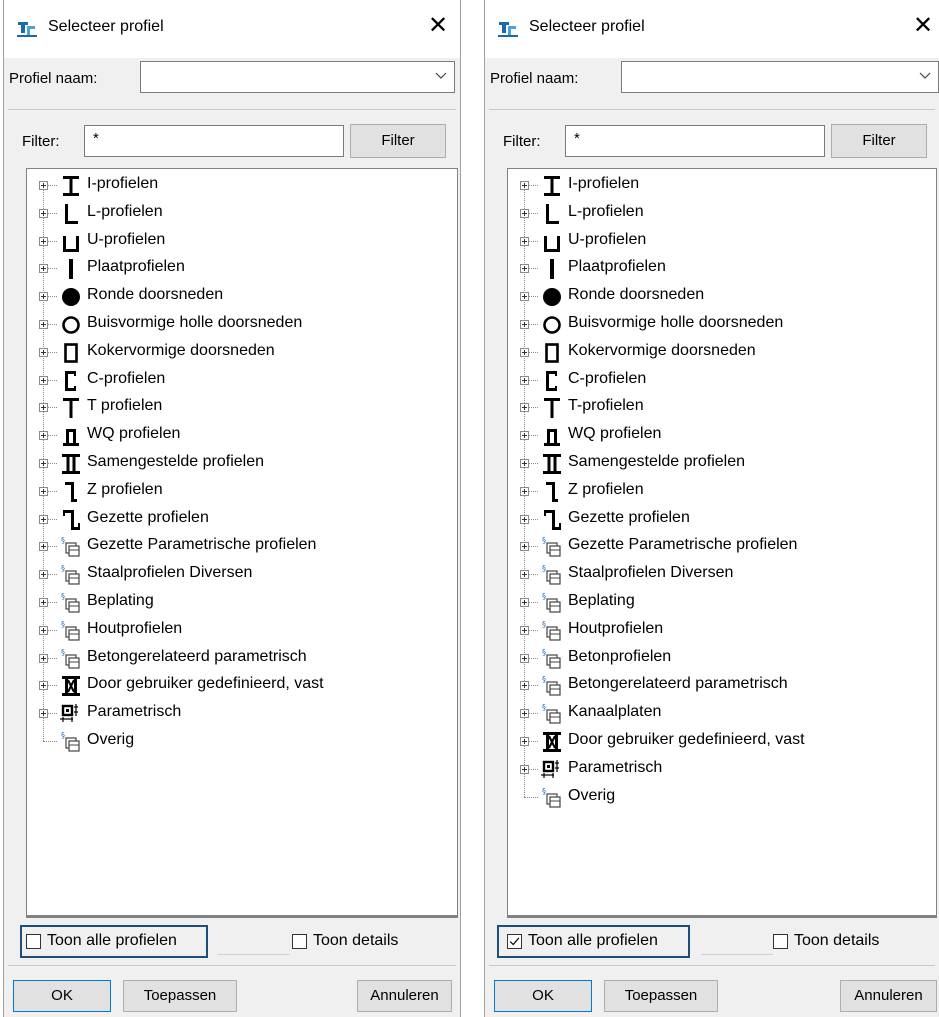 The height and width of the screenshot is (1017, 939). What do you see at coordinates (534, 78) in the screenshot?
I see `profile-name-label: Profiel naam:` at bounding box center [534, 78].